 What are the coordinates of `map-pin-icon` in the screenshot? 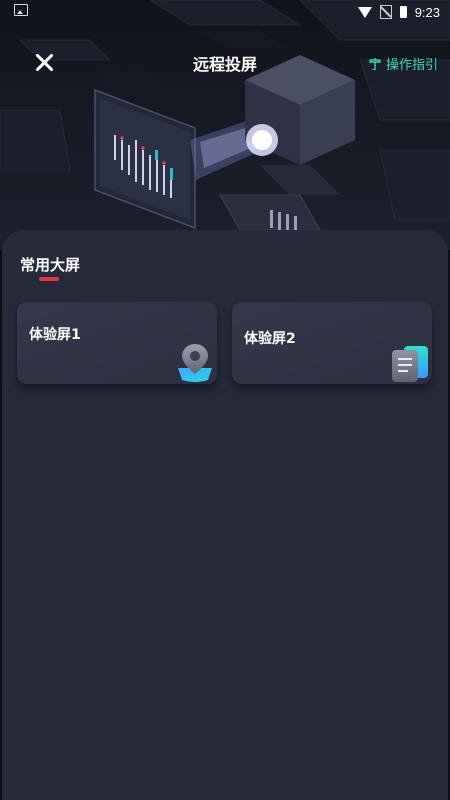 It's located at (195, 363).